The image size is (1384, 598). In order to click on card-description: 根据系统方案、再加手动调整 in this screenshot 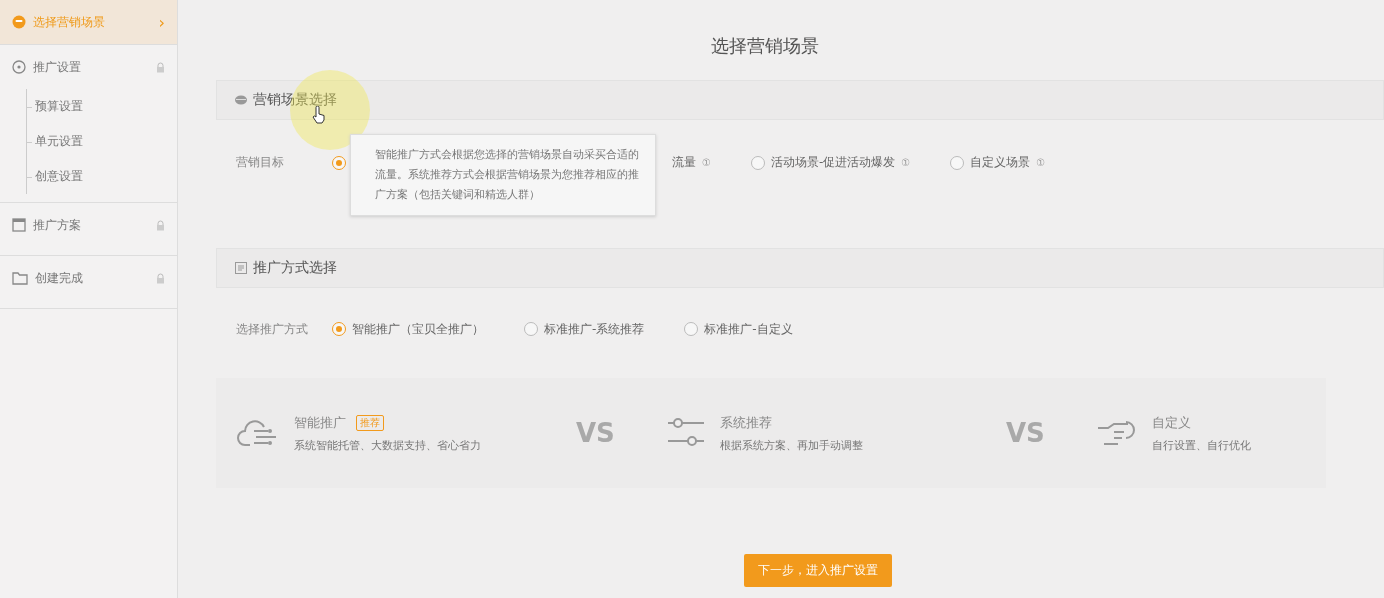, I will do `click(791, 445)`.